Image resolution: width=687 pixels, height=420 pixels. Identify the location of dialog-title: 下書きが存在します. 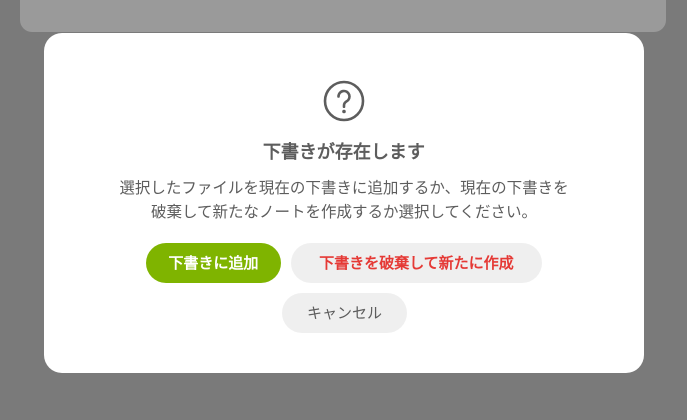
(344, 152).